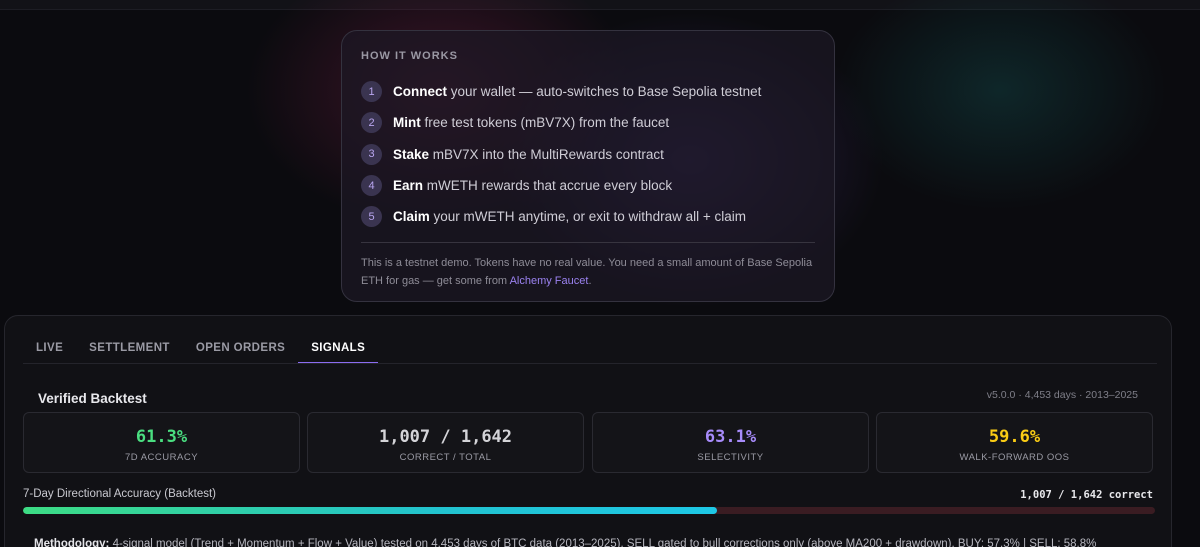 Image resolution: width=1200 pixels, height=547 pixels. I want to click on tab-divider, so click(590, 363).